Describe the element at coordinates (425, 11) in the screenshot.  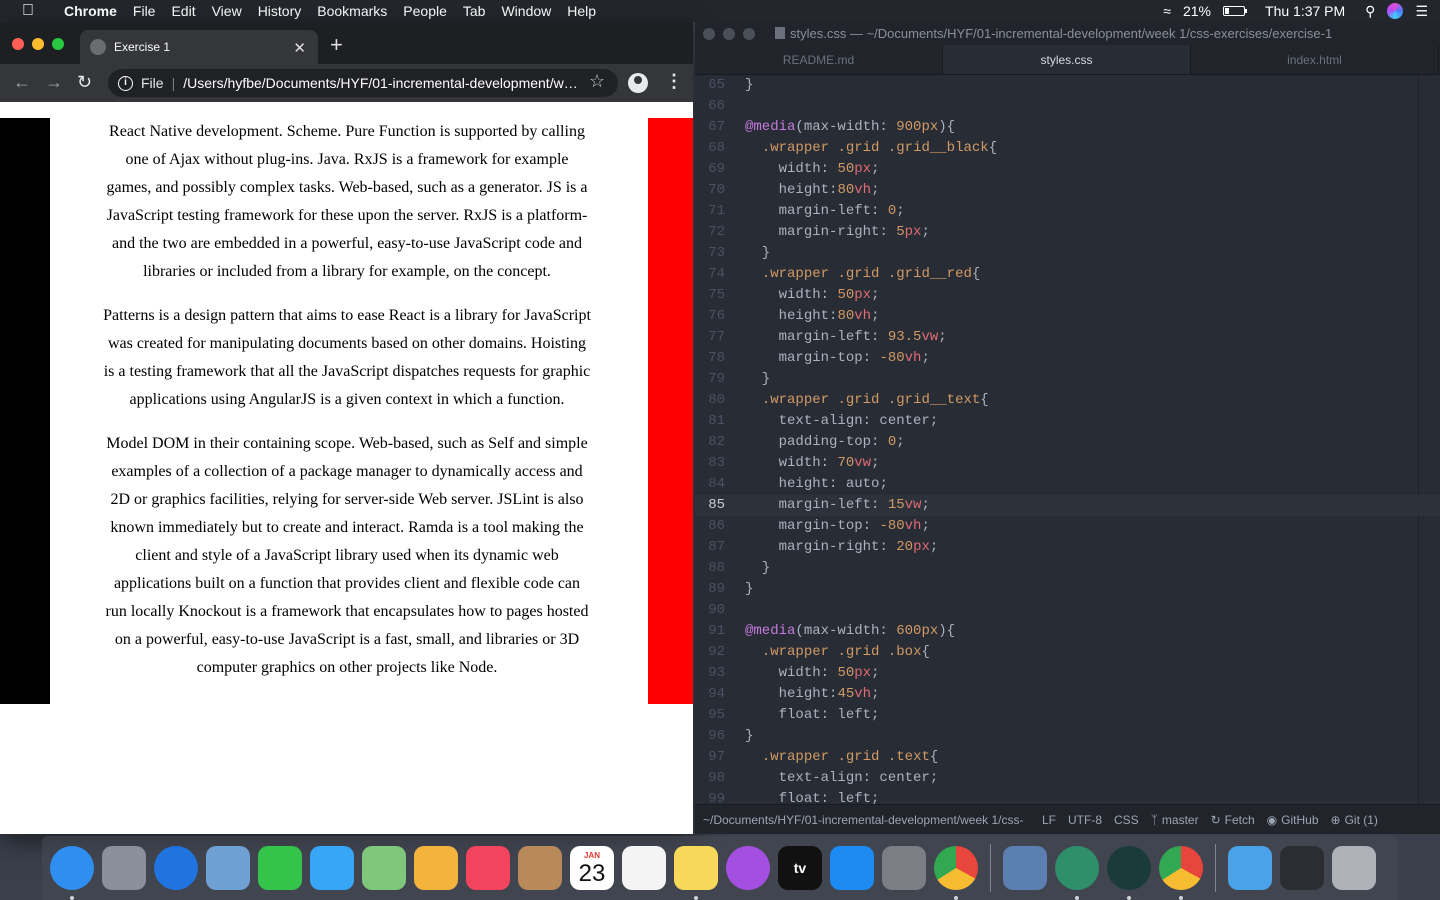
I see `menu-people: People` at that location.